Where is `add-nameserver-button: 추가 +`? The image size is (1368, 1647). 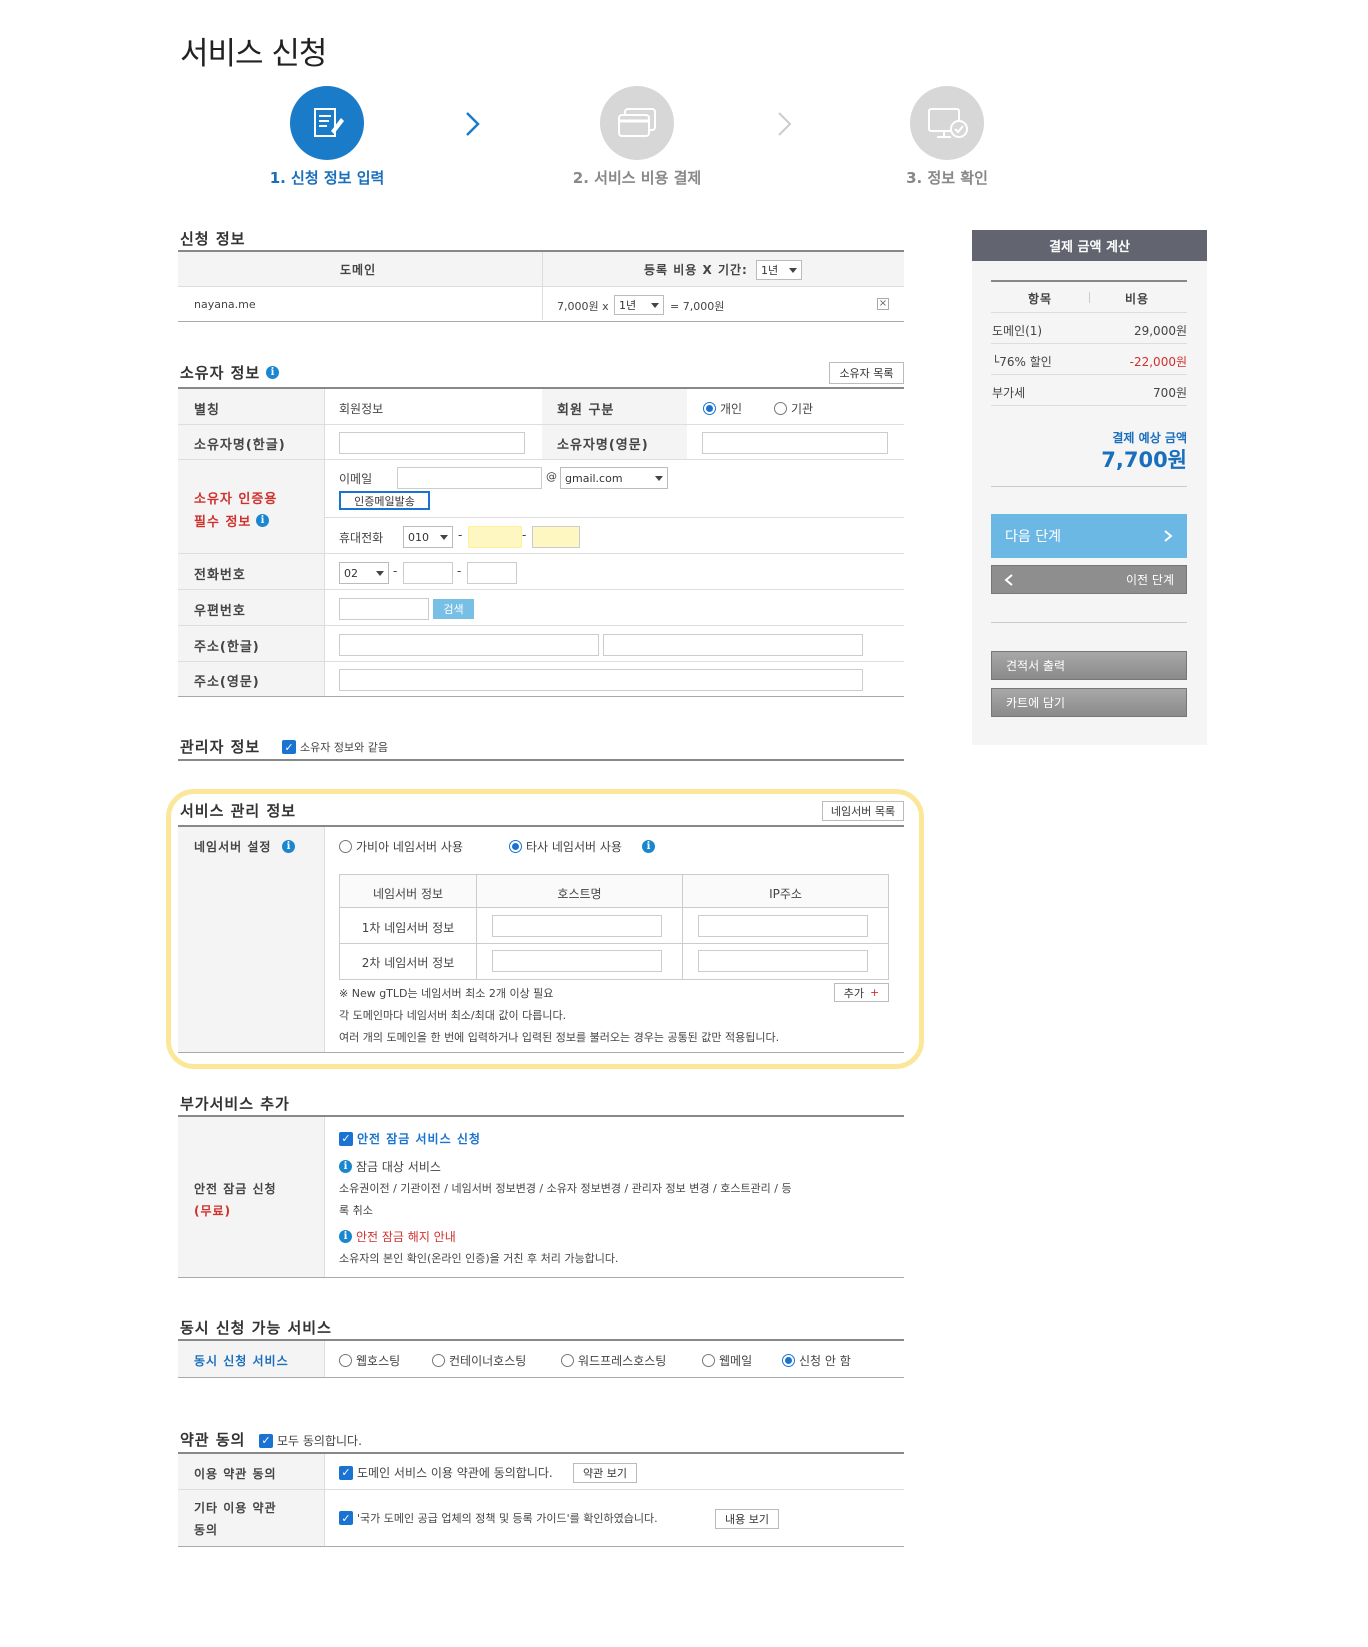
add-nameserver-button: 추가 + is located at coordinates (861, 992).